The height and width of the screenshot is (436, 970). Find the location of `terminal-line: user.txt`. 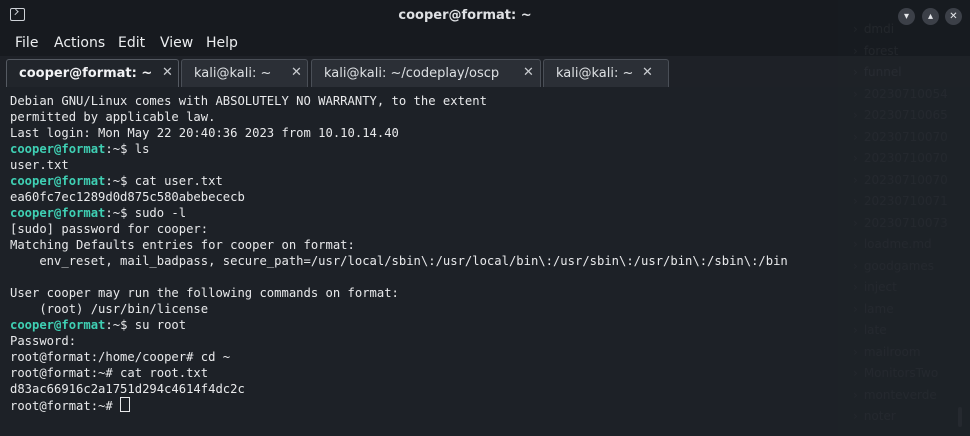

terminal-line: user.txt is located at coordinates (399, 165).